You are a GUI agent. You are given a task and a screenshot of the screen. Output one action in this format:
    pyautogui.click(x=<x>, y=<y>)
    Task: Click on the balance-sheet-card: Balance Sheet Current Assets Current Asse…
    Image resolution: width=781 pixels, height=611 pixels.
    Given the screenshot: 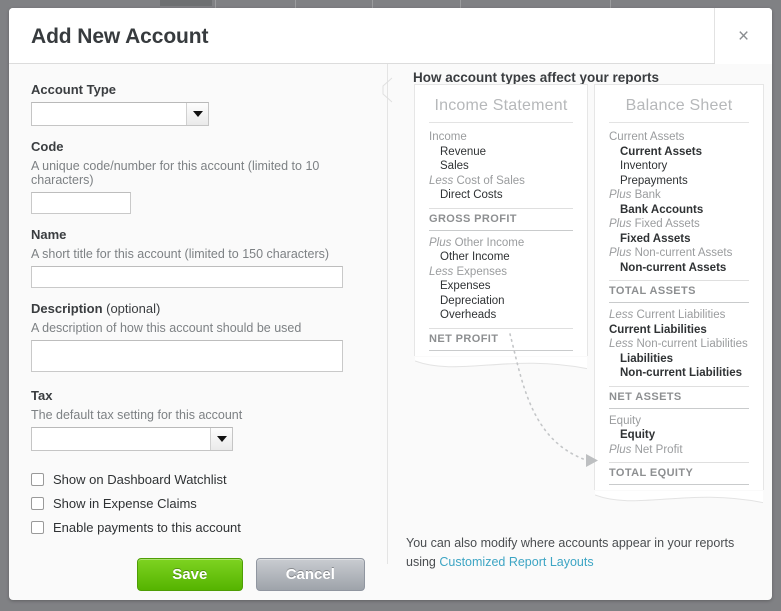 What is the action you would take?
    pyautogui.click(x=679, y=294)
    